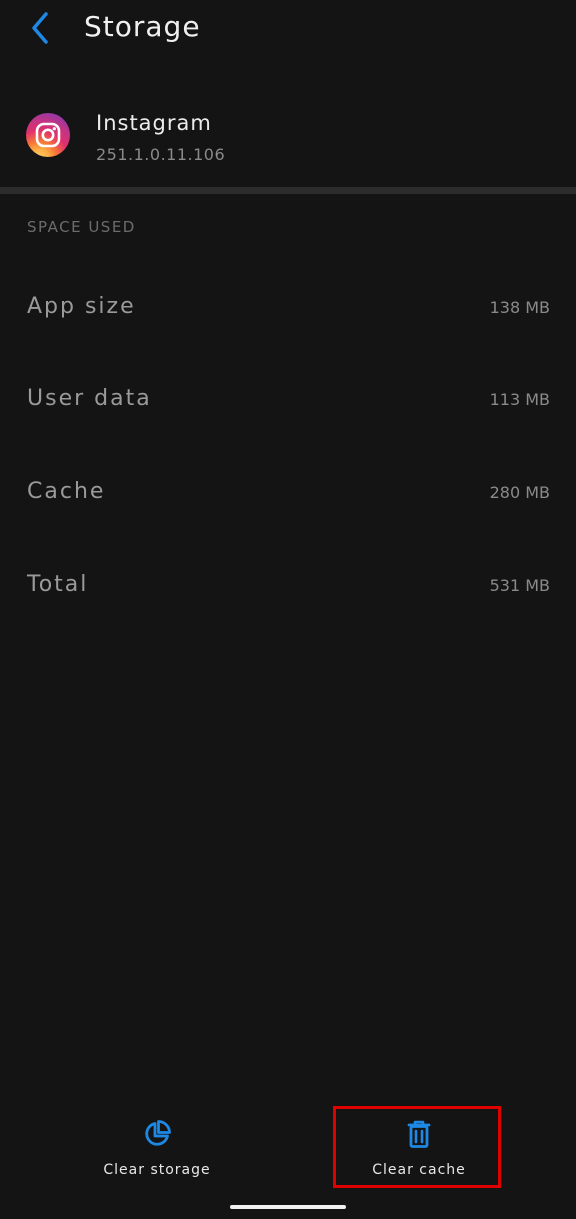  Describe the element at coordinates (58, 584) in the screenshot. I see `row-label: Total` at that location.